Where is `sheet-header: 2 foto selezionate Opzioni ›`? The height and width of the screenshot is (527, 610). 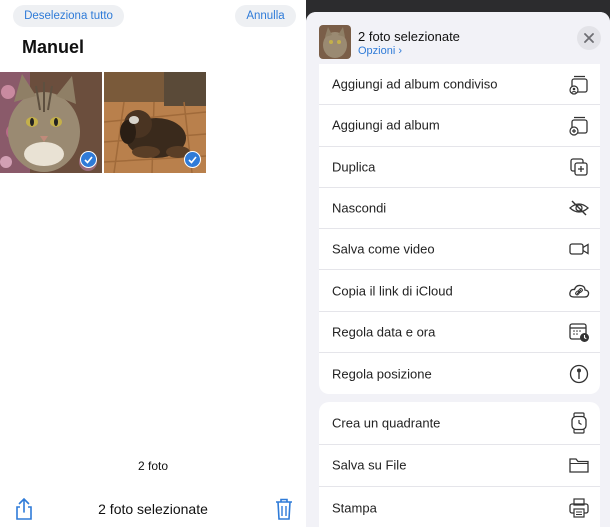
sheet-header: 2 foto selezionate Opzioni › is located at coordinates (458, 42).